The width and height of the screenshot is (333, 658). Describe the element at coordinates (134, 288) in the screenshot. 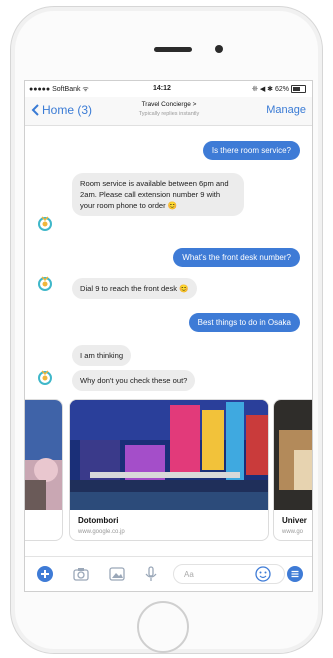

I see `bot-message: Dial 9 to reach the front desk 😊` at that location.